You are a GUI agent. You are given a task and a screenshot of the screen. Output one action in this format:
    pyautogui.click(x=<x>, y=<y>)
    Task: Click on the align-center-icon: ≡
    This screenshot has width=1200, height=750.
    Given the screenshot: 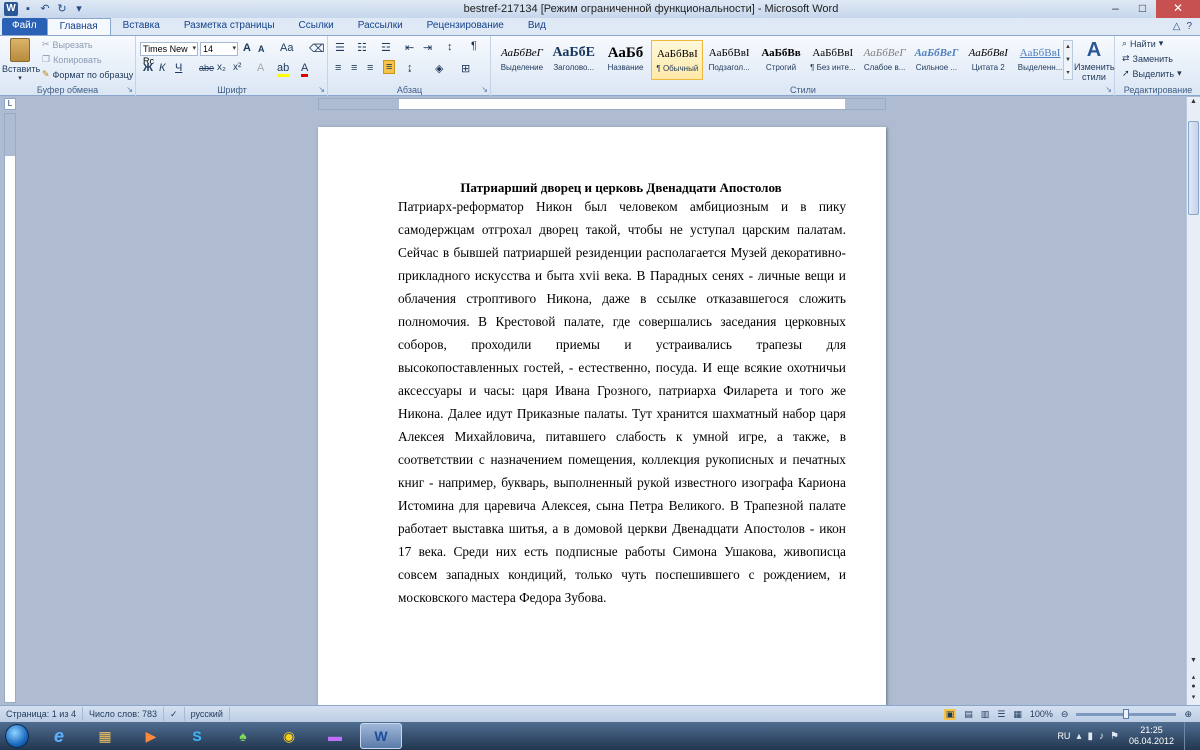 What is the action you would take?
    pyautogui.click(x=354, y=68)
    